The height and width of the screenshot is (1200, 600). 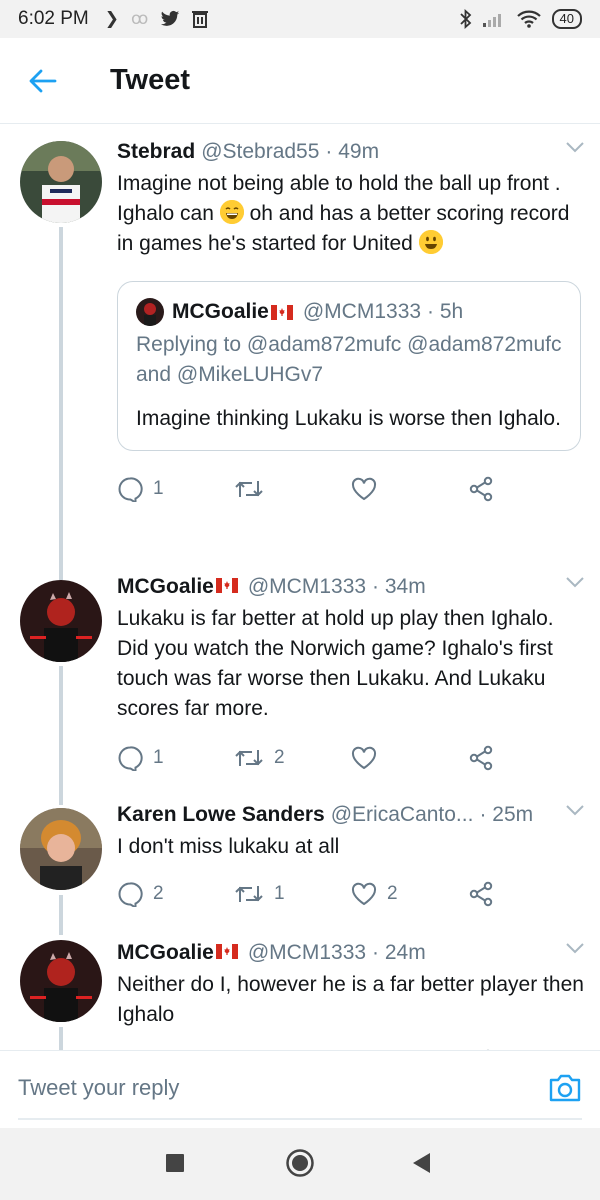 I want to click on camera-button, so click(x=565, y=1090).